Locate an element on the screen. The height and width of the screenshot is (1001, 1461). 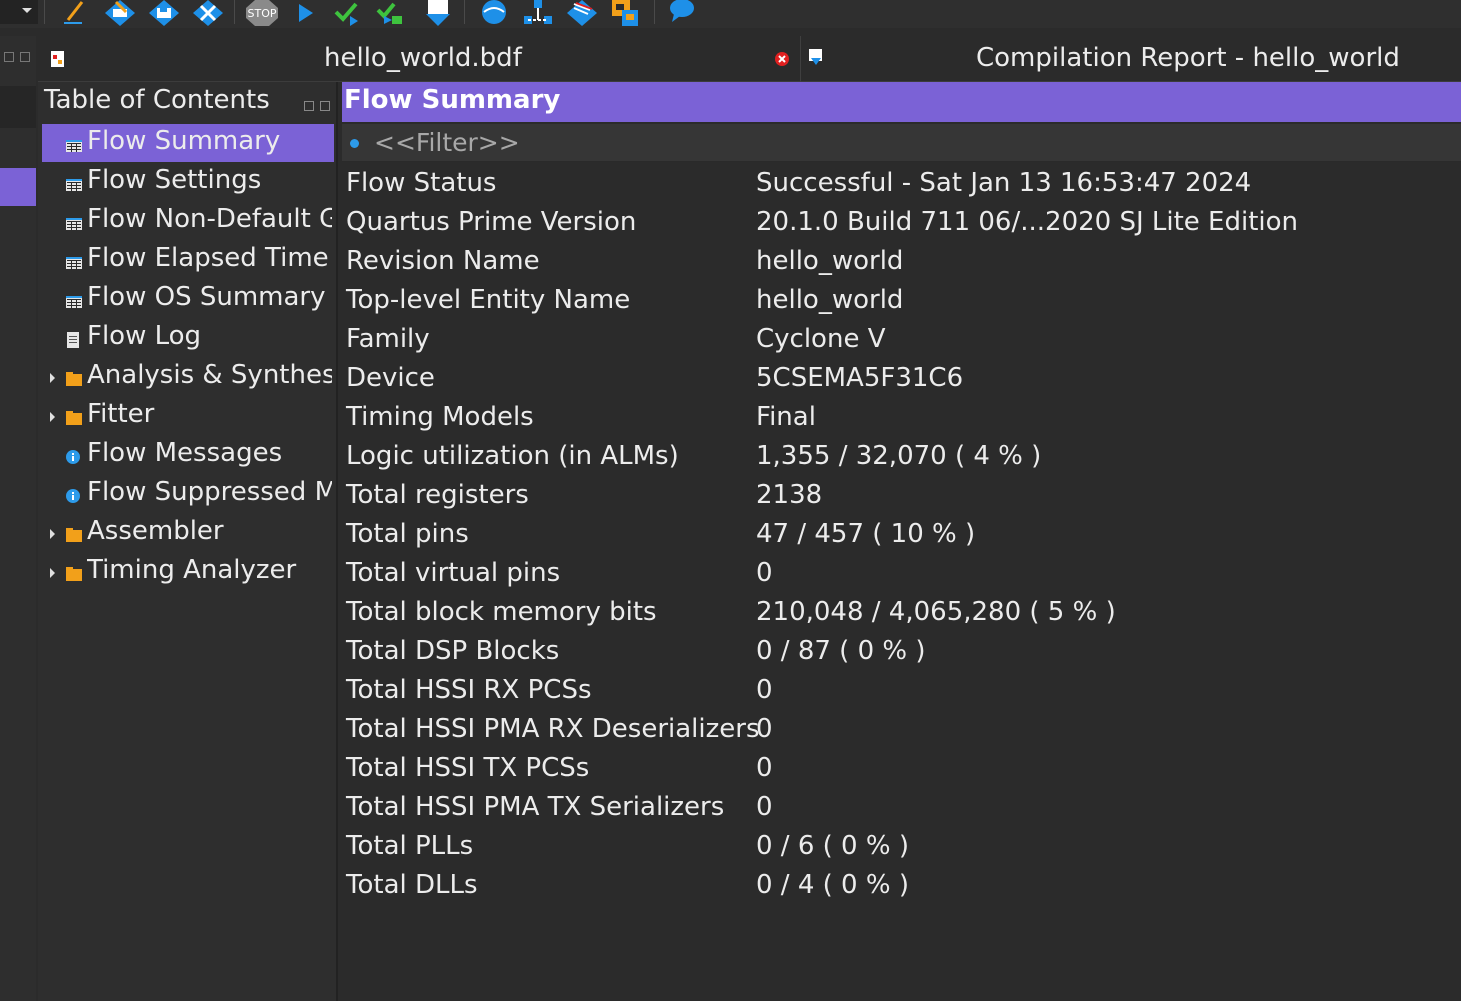
windows-icon is located at coordinates (626, 13).